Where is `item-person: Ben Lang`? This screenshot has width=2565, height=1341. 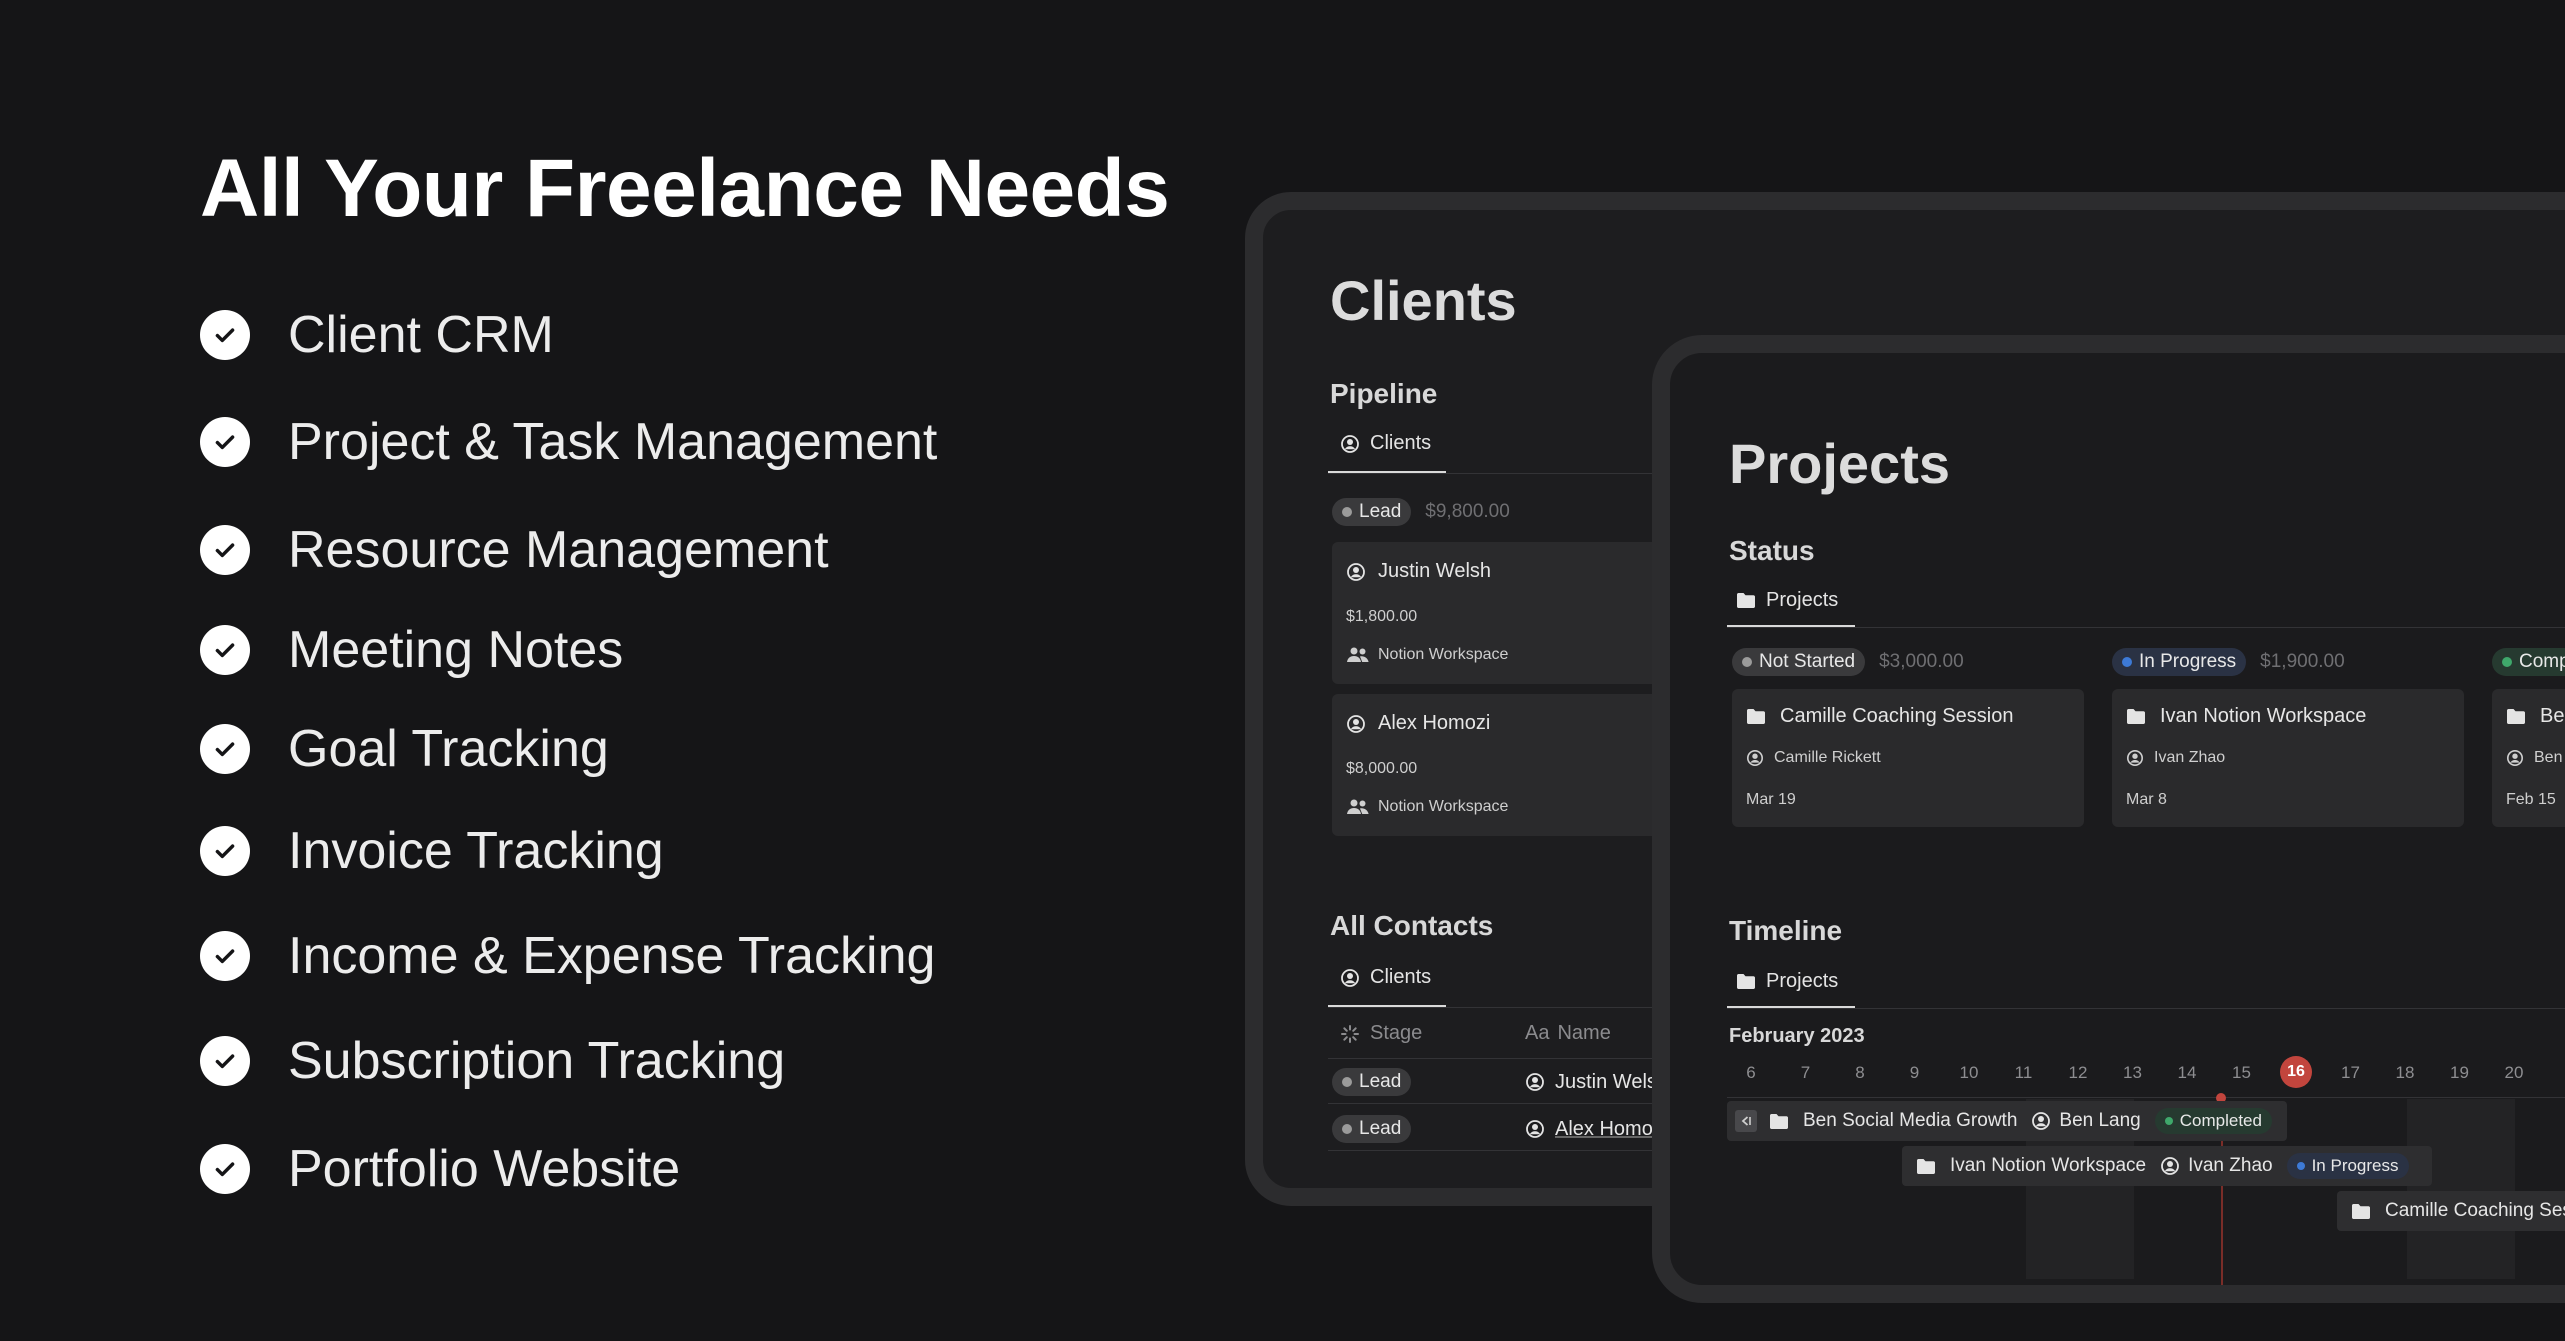 item-person: Ben Lang is located at coordinates (2100, 1120).